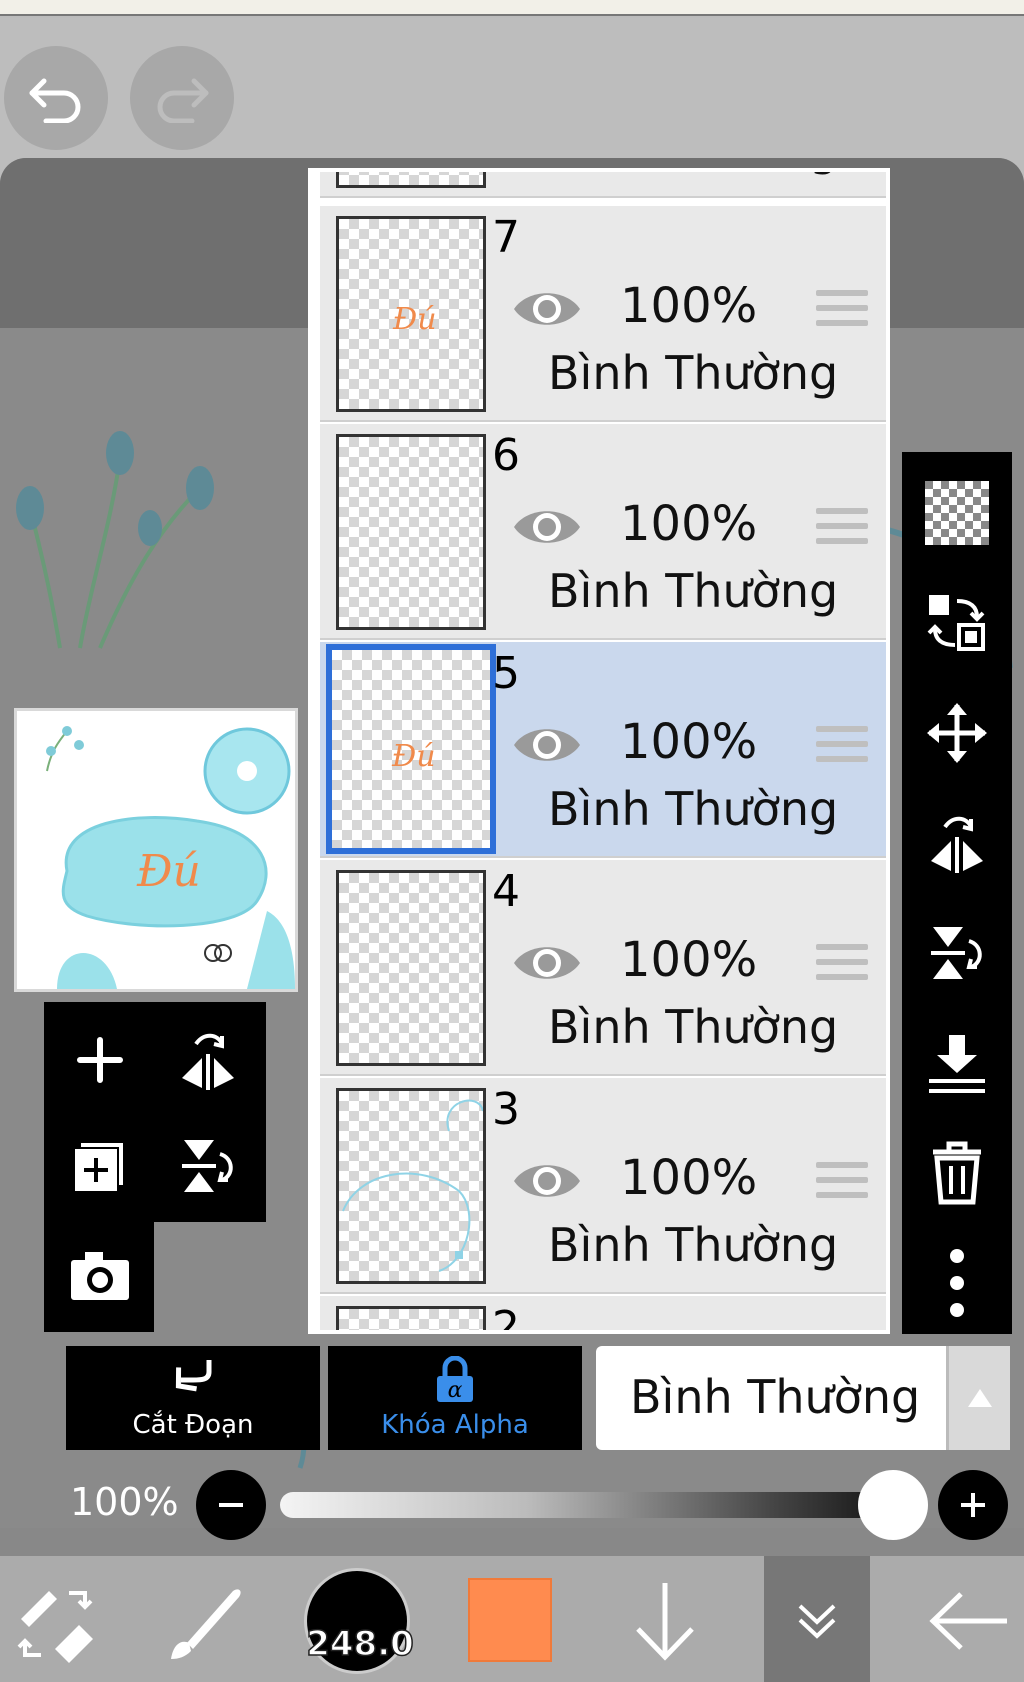  I want to click on layer-row-7: Đú 7 100% Bình Thường, so click(603, 314).